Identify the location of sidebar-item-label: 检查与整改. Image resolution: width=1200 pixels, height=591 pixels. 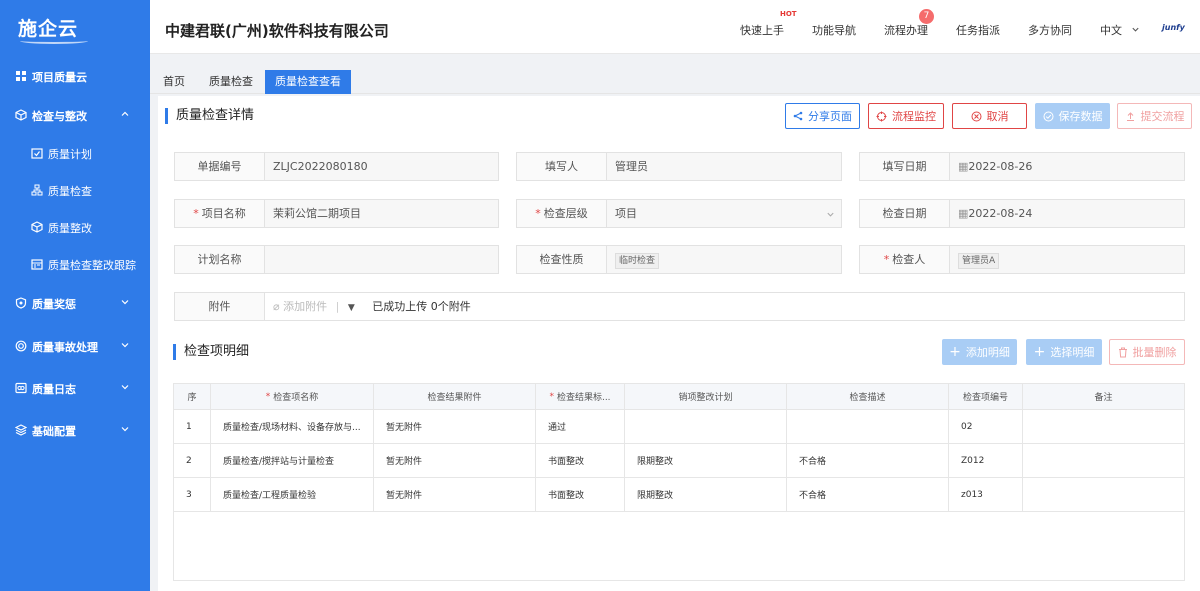
(59, 116).